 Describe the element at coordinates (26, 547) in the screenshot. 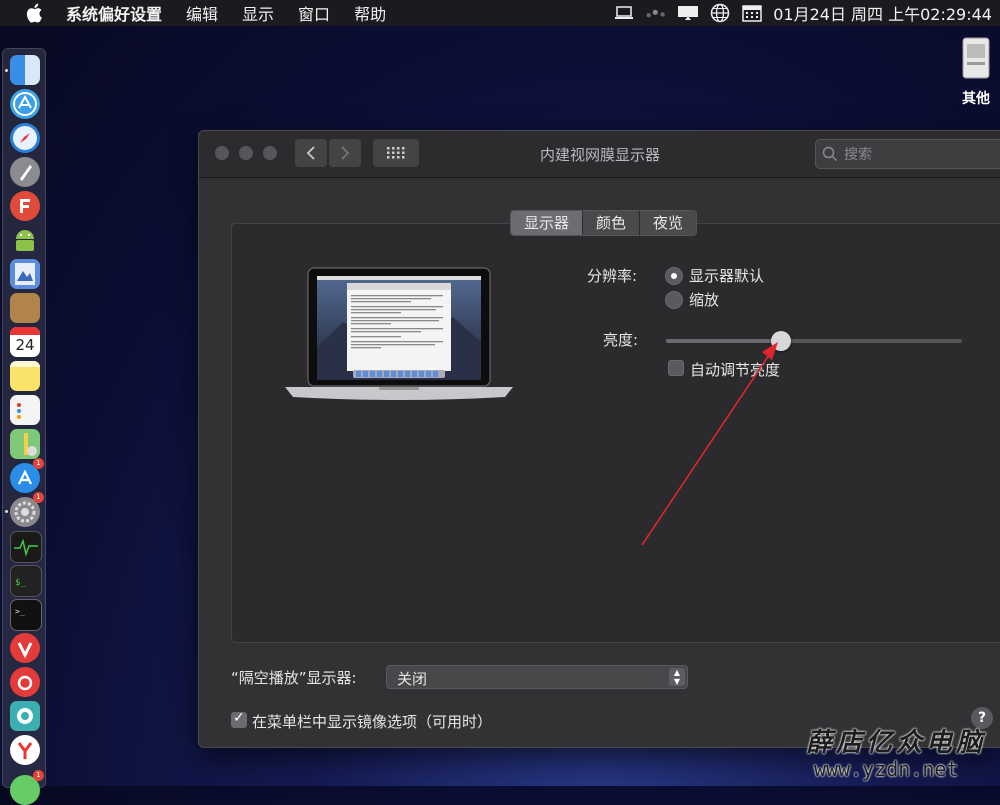

I see `activity-monitor-icon` at that location.